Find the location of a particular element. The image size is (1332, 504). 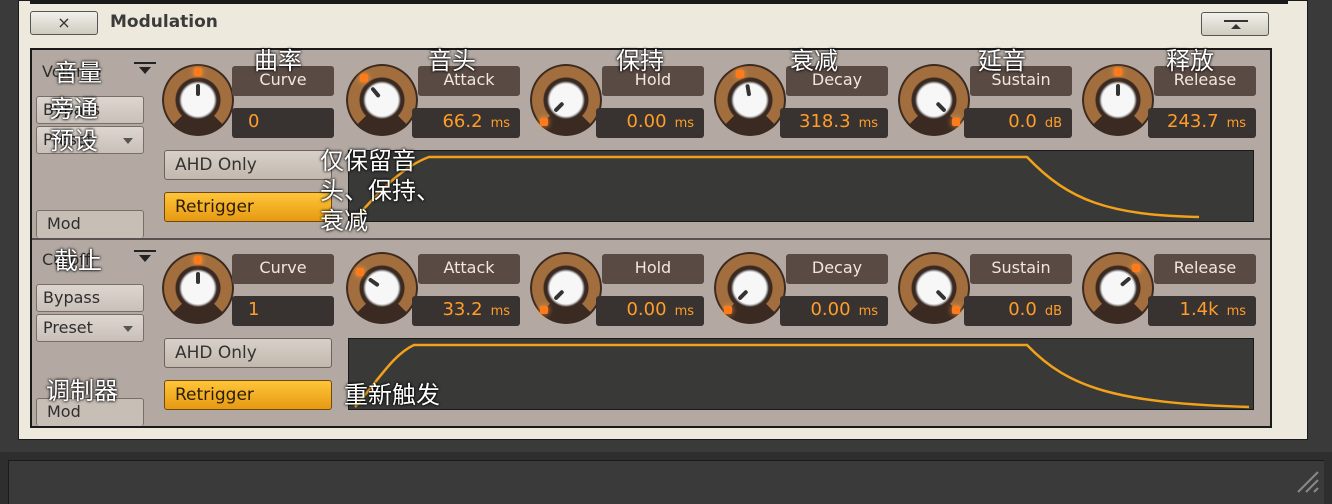

hold-label: Hold is located at coordinates (653, 269).